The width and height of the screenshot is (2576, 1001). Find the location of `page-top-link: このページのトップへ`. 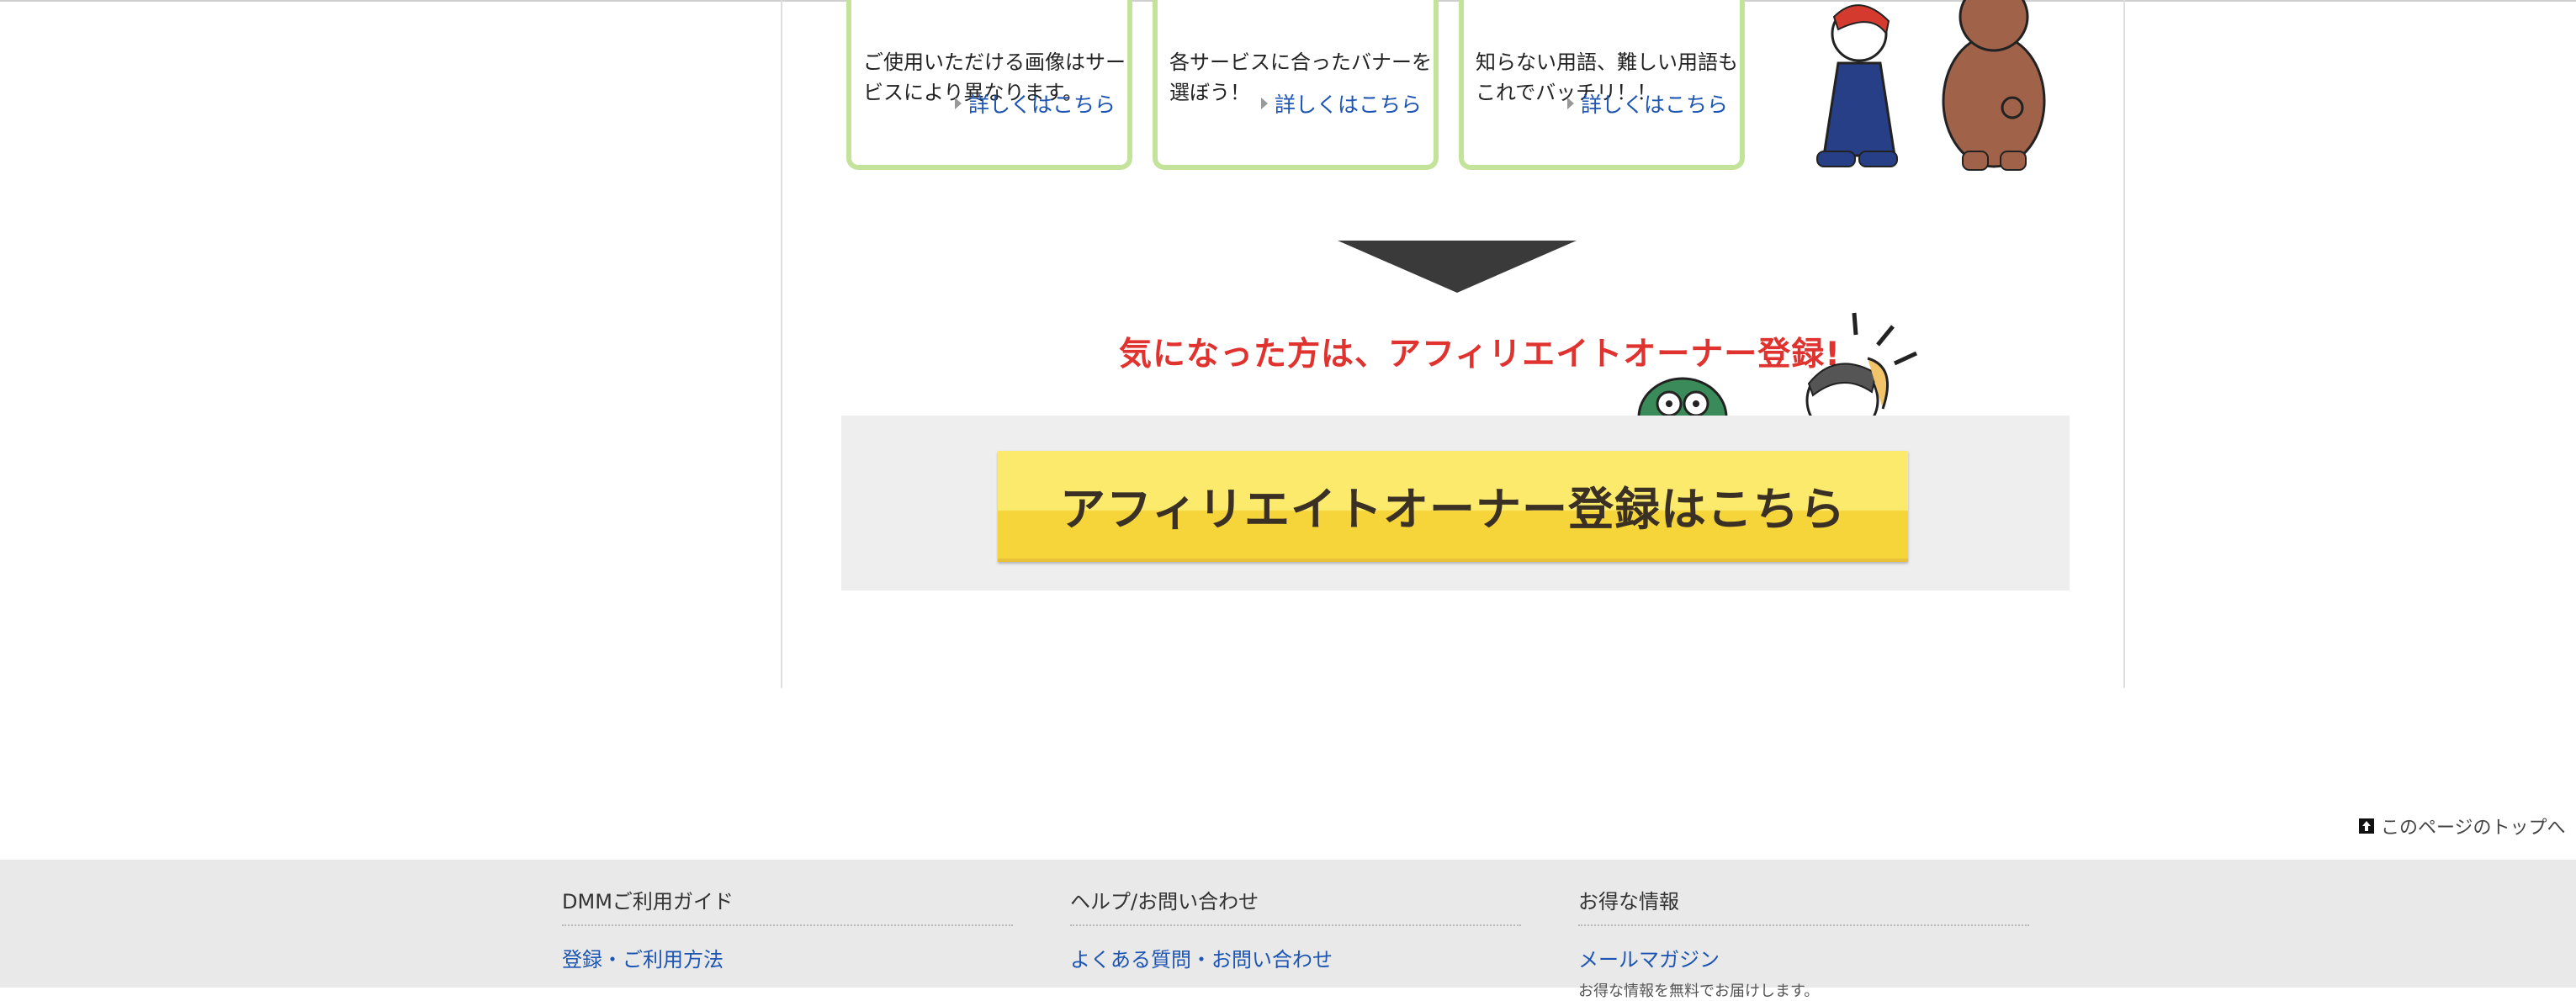

page-top-link: このページのトップへ is located at coordinates (2462, 826).